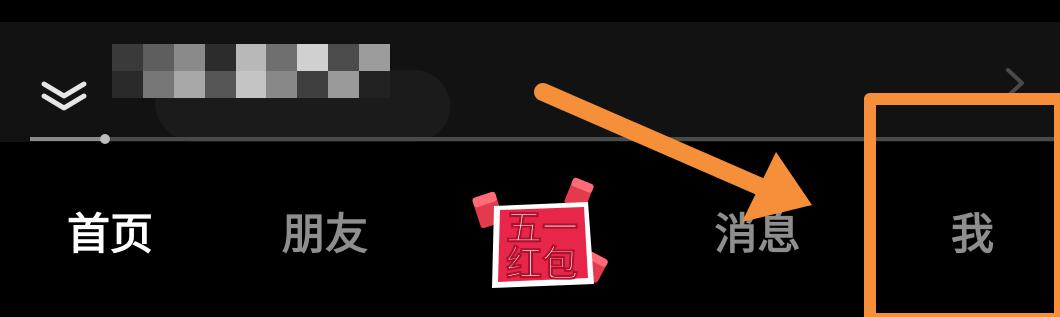  I want to click on tab-messages: 消息, so click(757, 235).